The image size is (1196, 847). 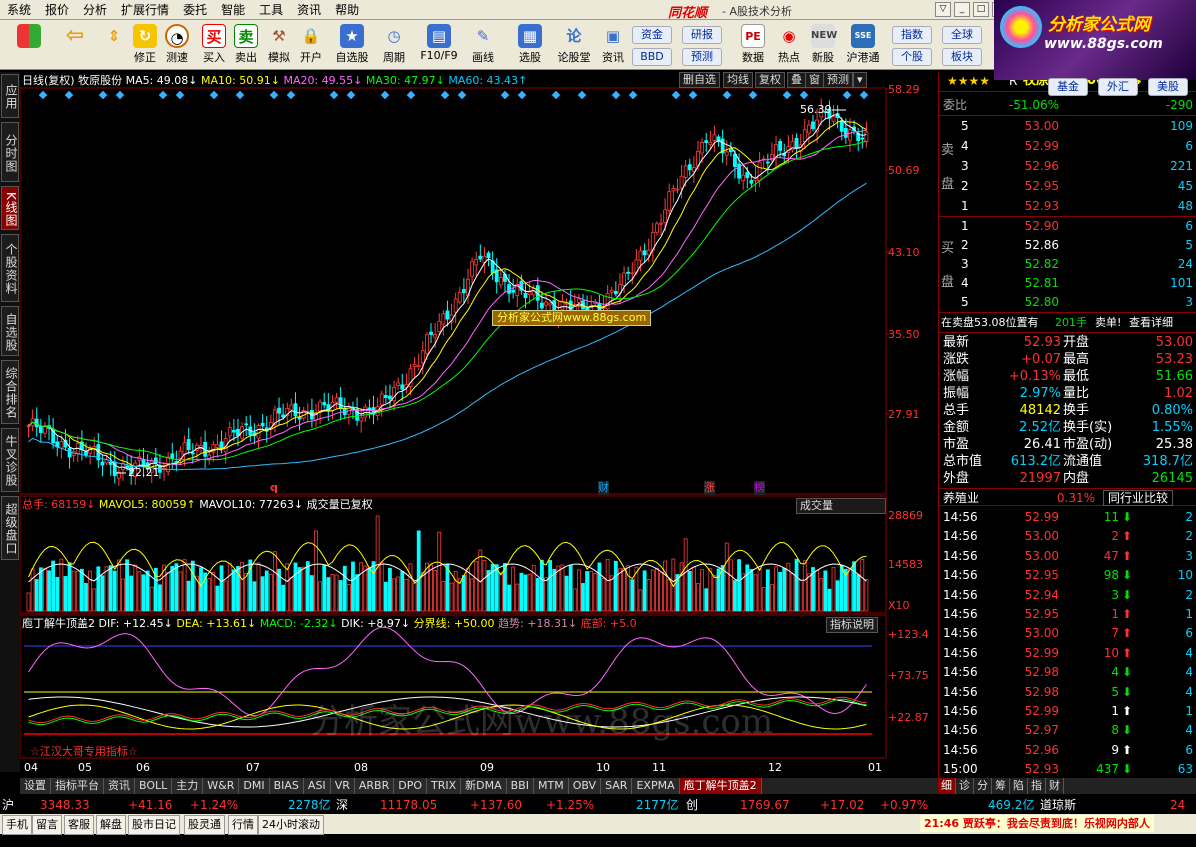 What do you see at coordinates (603, 488) in the screenshot?
I see `finance-marker: 财` at bounding box center [603, 488].